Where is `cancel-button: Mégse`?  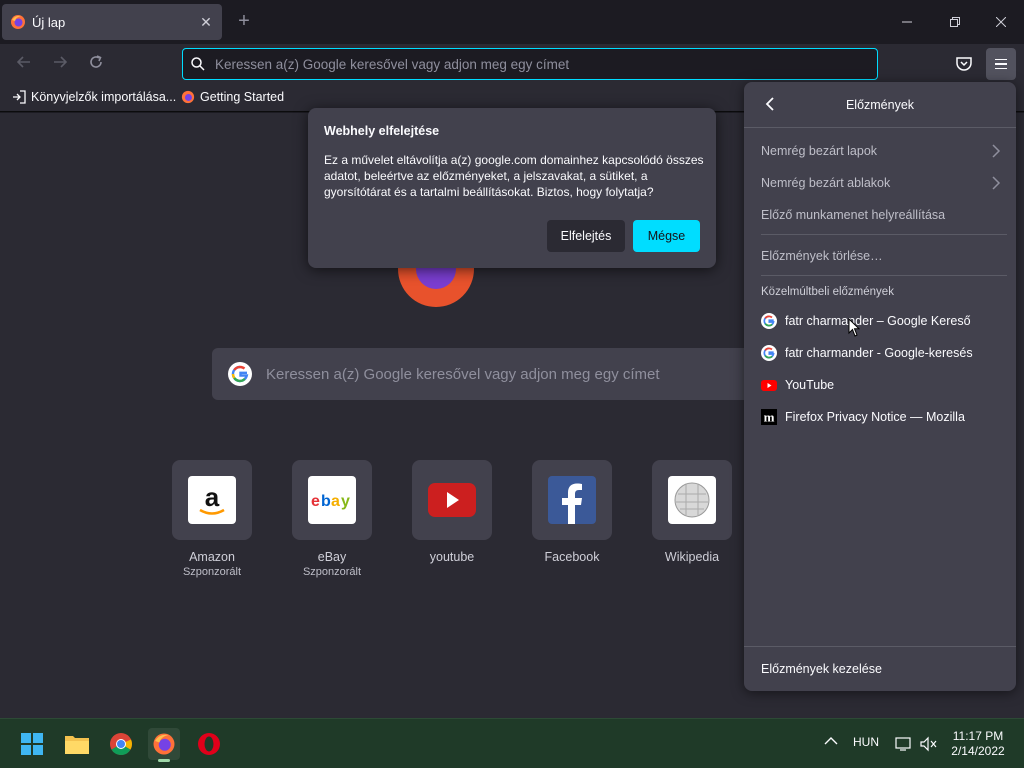
cancel-button: Mégse is located at coordinates (666, 236).